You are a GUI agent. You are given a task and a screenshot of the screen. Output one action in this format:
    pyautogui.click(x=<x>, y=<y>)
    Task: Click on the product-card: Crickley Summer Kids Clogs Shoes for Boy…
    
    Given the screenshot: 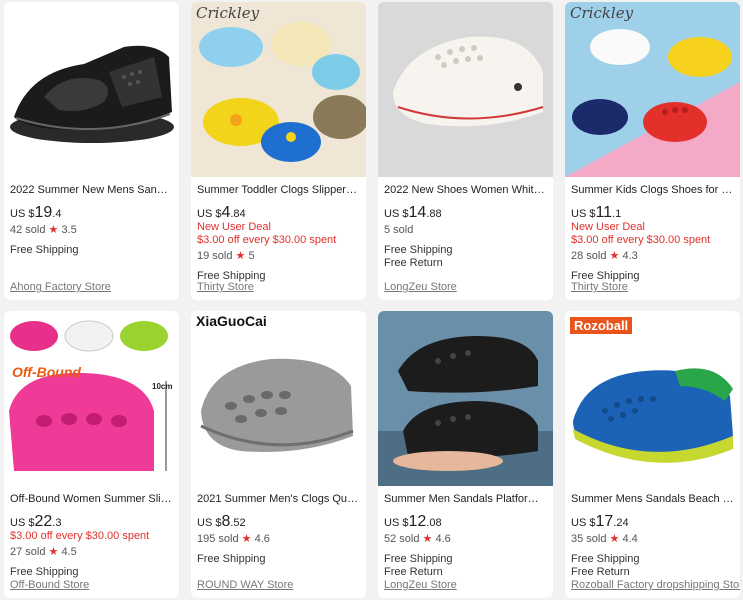 What is the action you would take?
    pyautogui.click(x=652, y=151)
    